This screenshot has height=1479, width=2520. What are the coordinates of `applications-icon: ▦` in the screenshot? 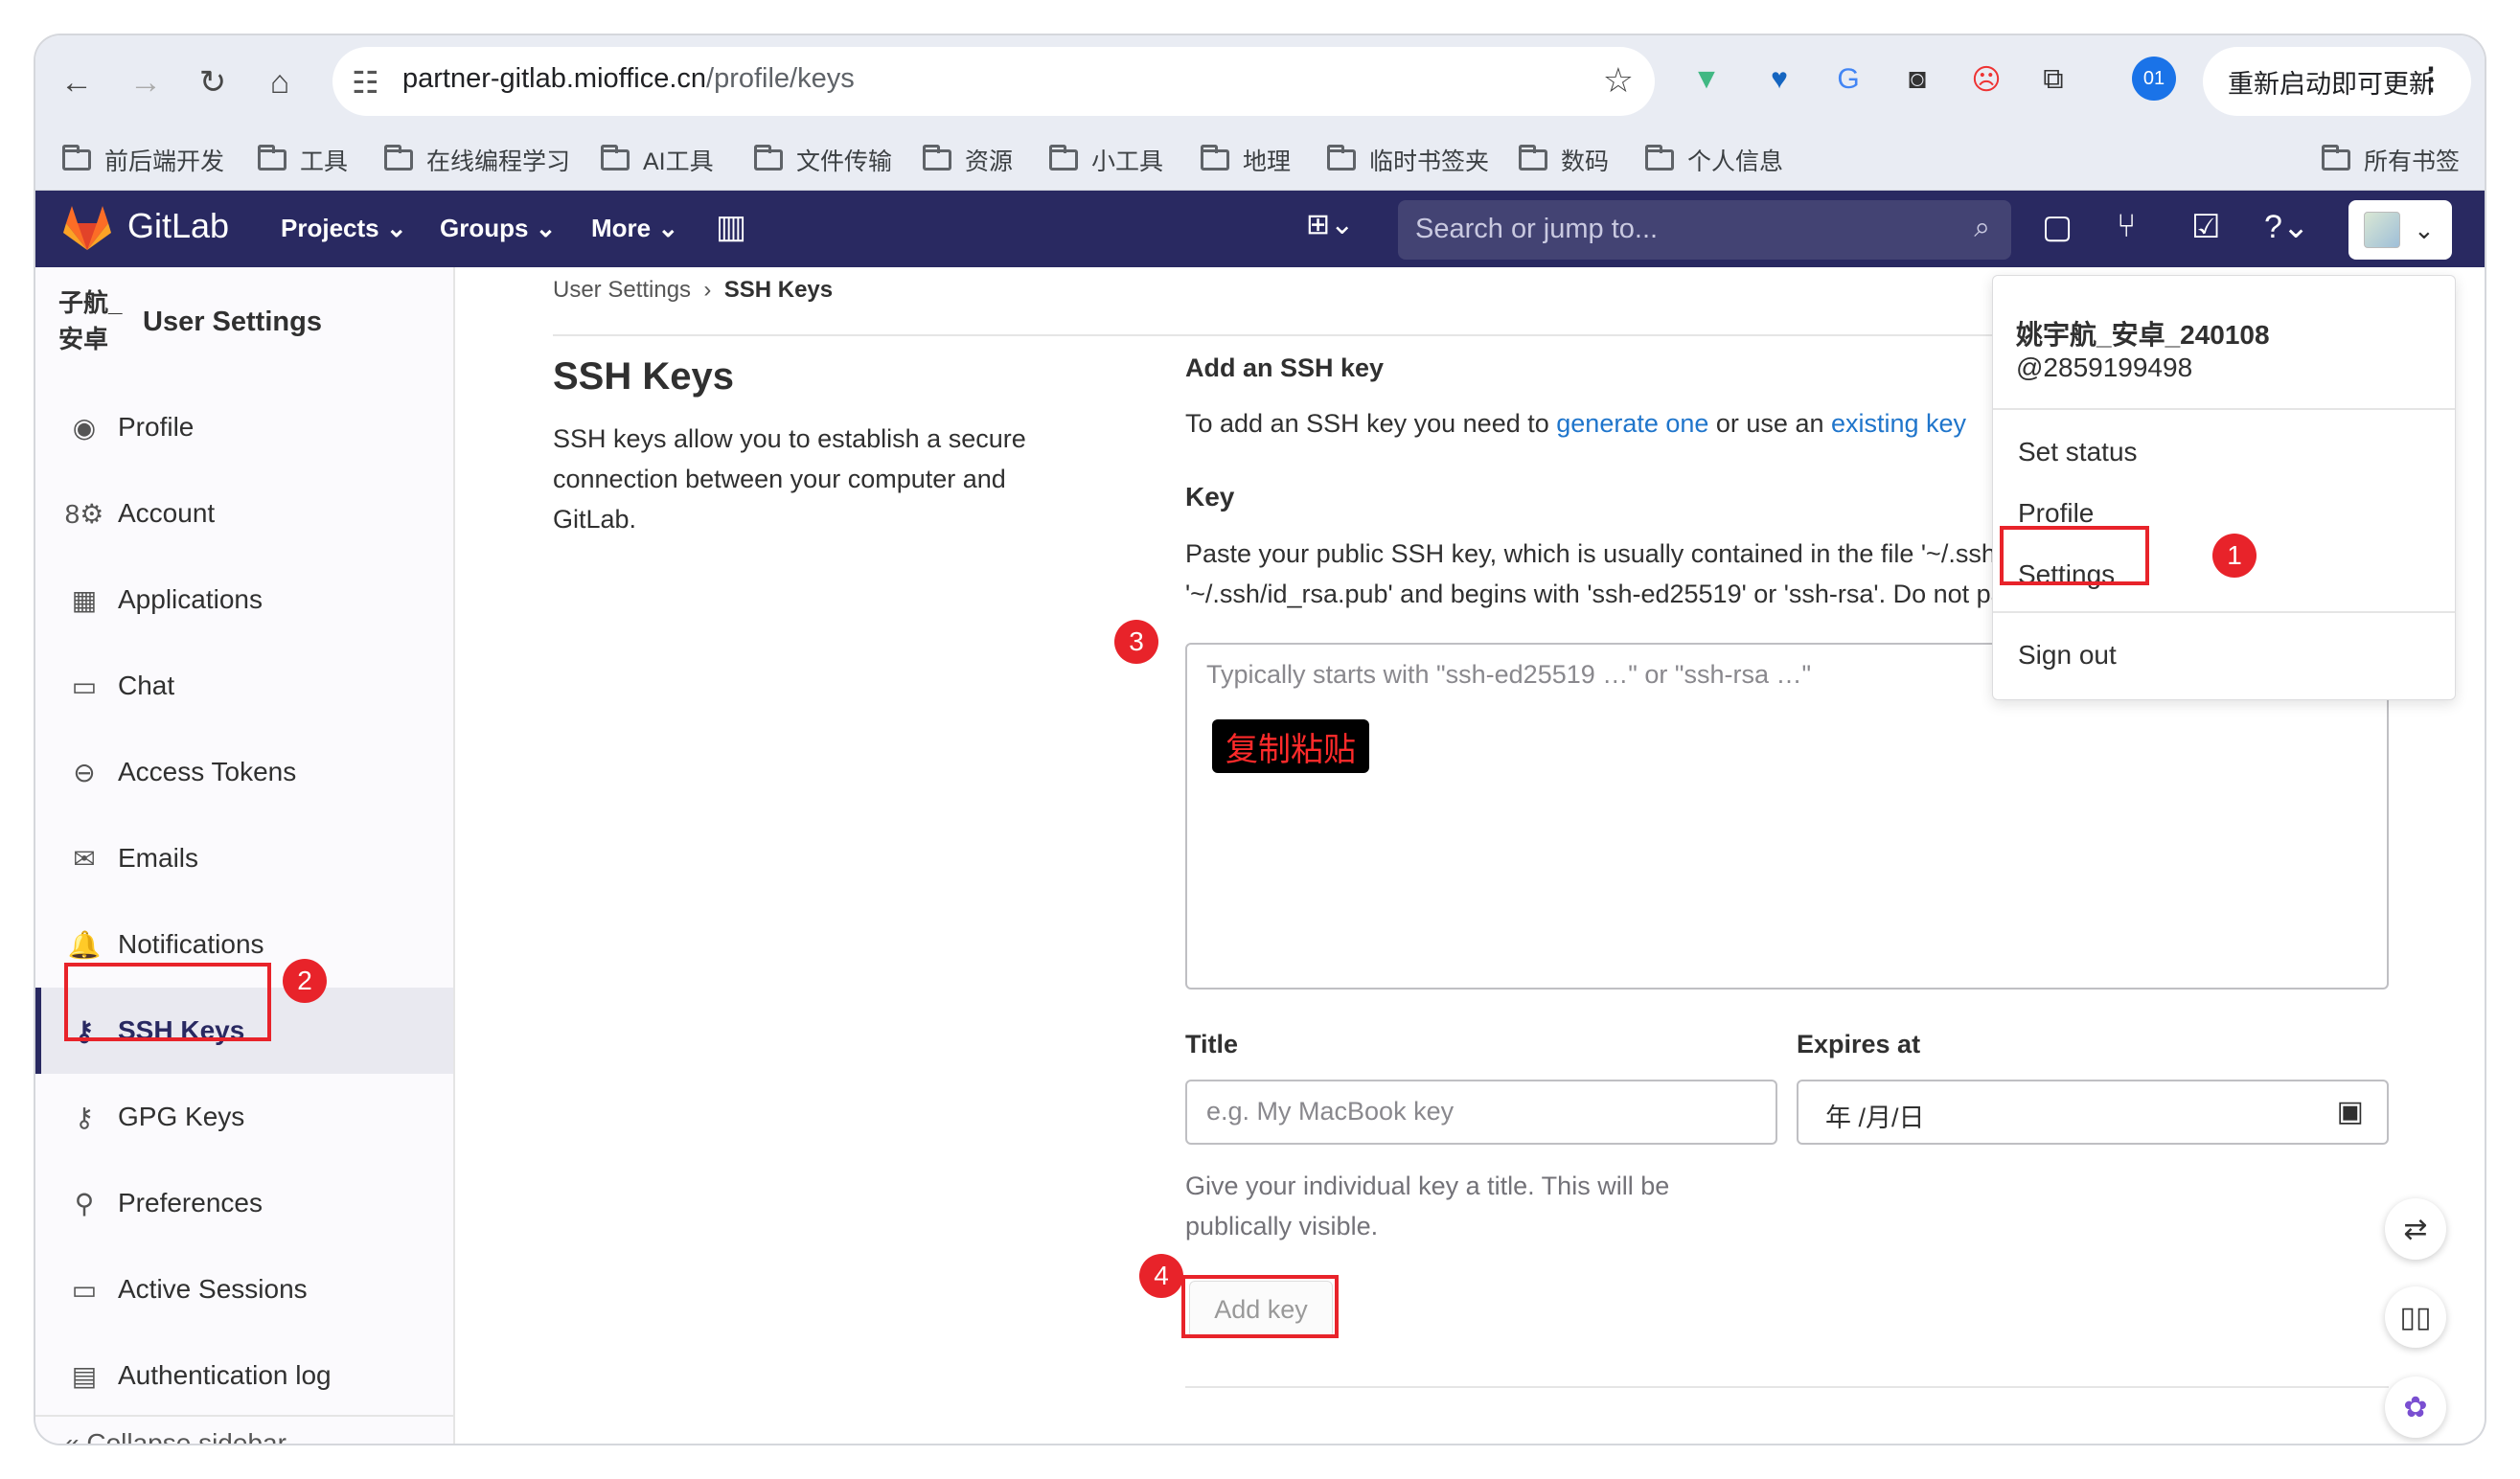 It's located at (84, 599).